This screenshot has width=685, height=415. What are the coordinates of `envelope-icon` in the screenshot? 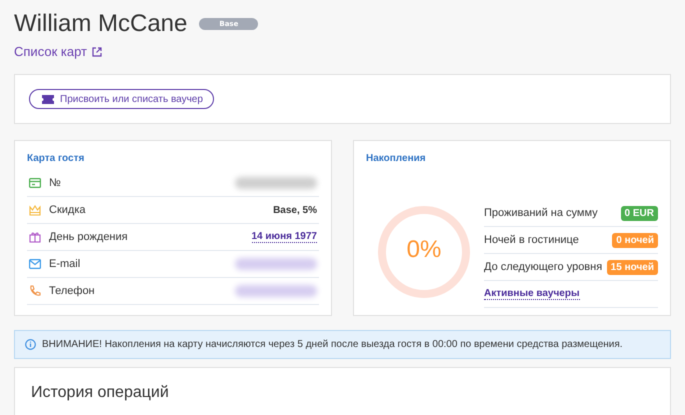 It's located at (35, 264).